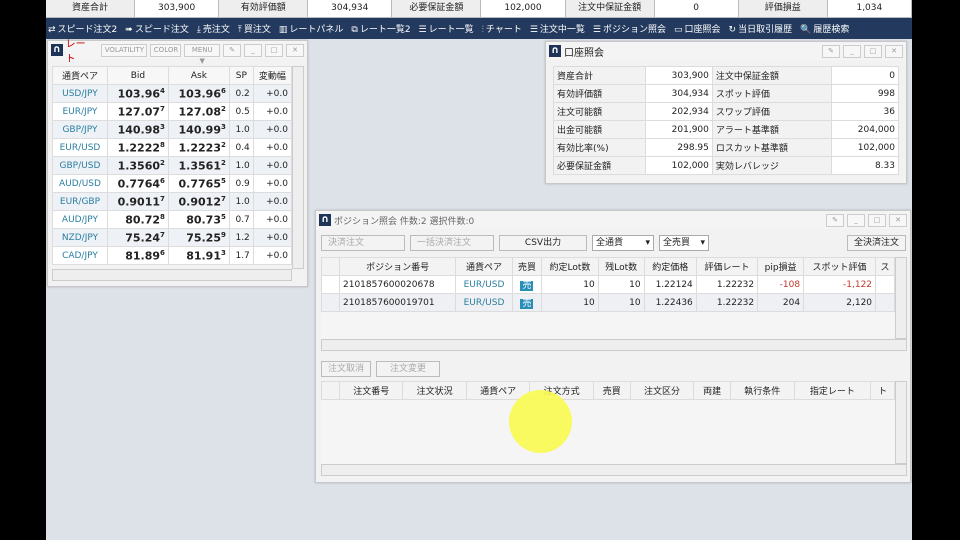 The width and height of the screenshot is (960, 540). I want to click on volatility-button: VOLATILITY, so click(123, 50).